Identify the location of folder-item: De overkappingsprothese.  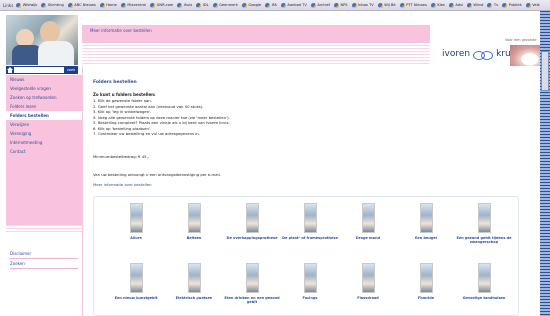
(252, 221).